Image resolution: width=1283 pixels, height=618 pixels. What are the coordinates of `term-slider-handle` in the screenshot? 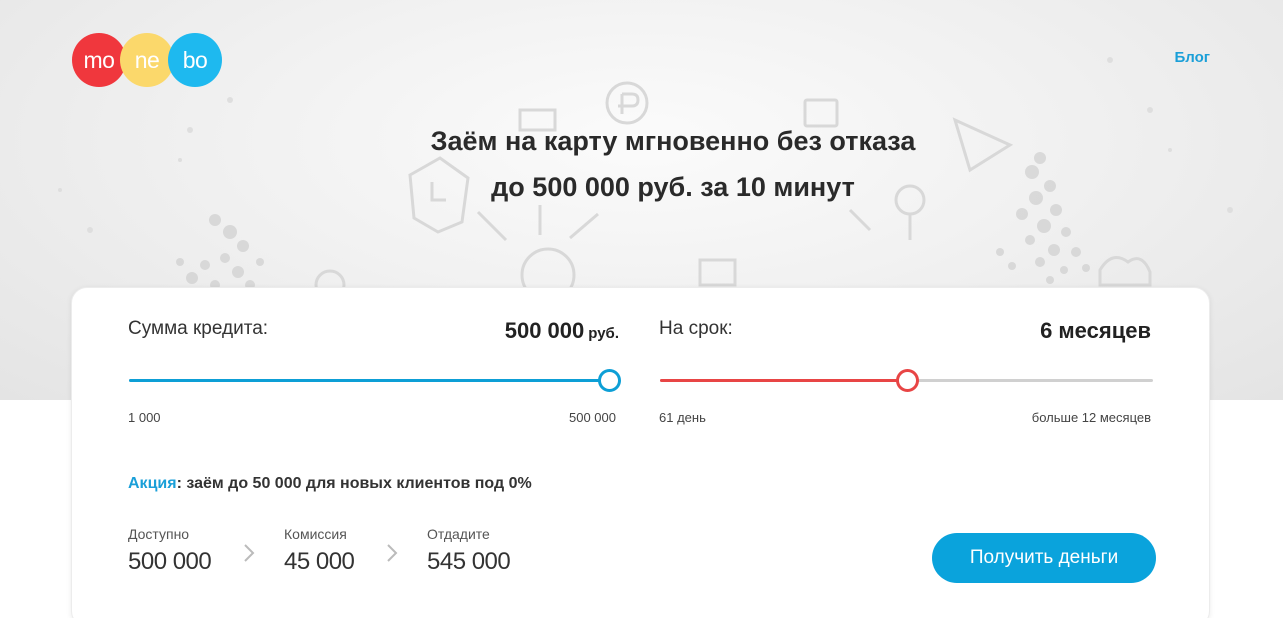 It's located at (907, 380).